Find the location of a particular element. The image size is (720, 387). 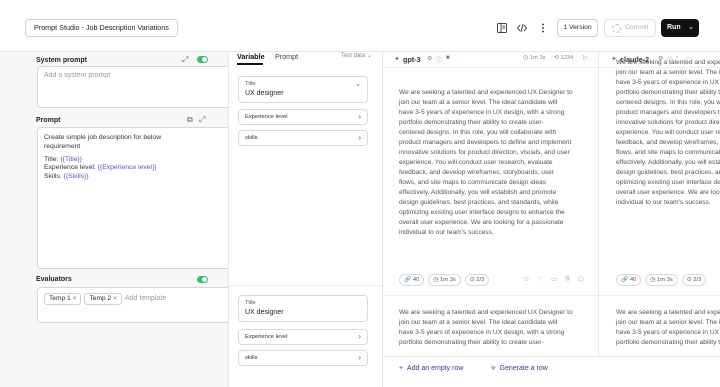

prompt-experience-line: Experience level: {{Experience level}} is located at coordinates (102, 168).